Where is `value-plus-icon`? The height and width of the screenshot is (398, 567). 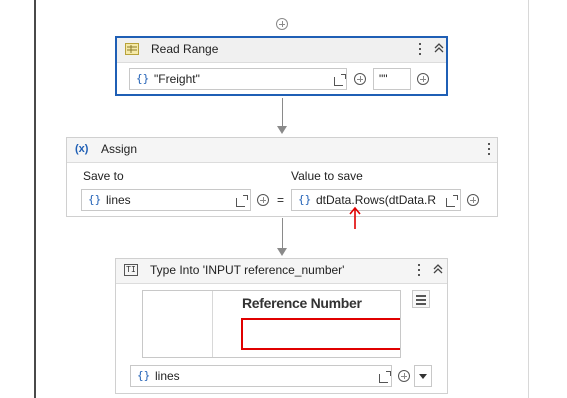 value-plus-icon is located at coordinates (473, 200).